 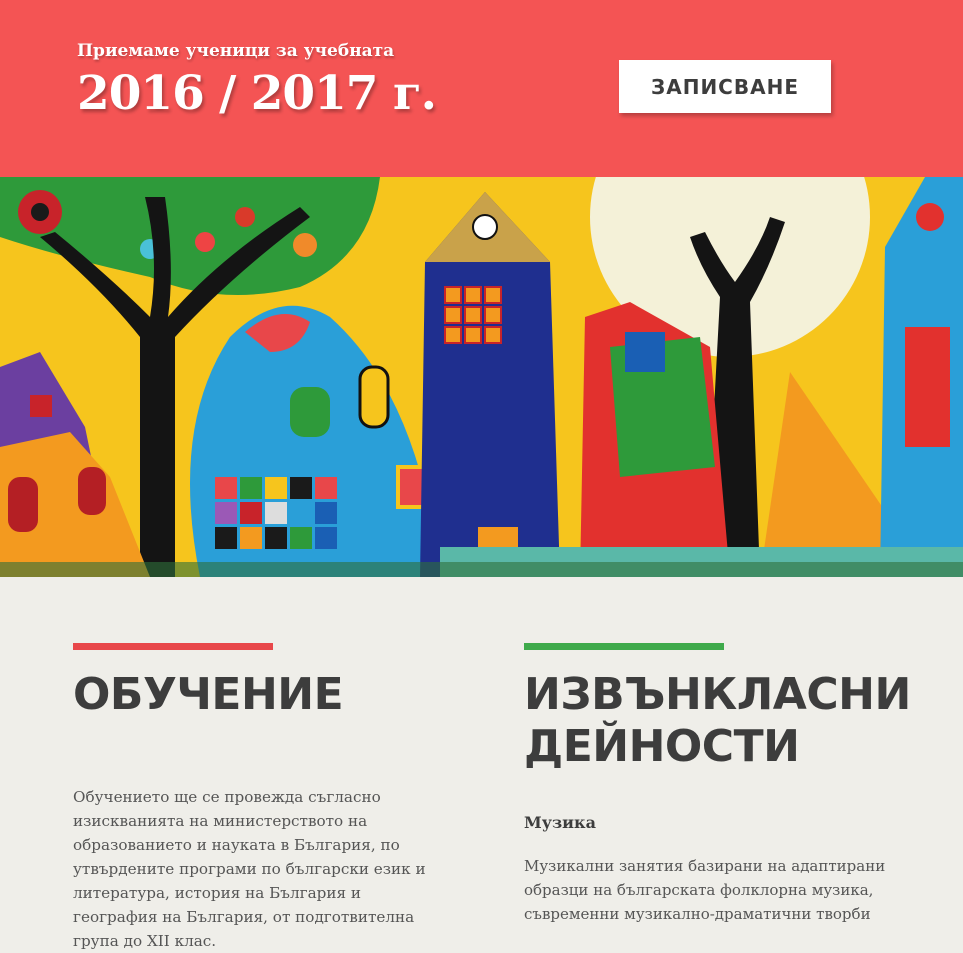 I want to click on banner-year: 2016 / 2017 г., so click(x=257, y=93).